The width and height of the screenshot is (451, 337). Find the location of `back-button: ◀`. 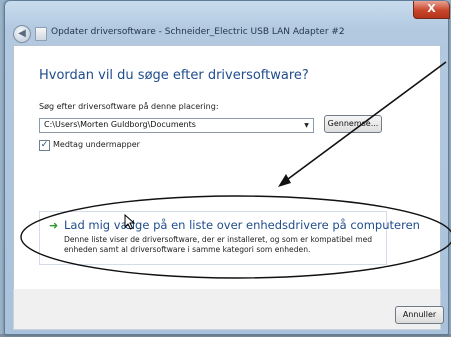

back-button: ◀ is located at coordinates (22, 34).